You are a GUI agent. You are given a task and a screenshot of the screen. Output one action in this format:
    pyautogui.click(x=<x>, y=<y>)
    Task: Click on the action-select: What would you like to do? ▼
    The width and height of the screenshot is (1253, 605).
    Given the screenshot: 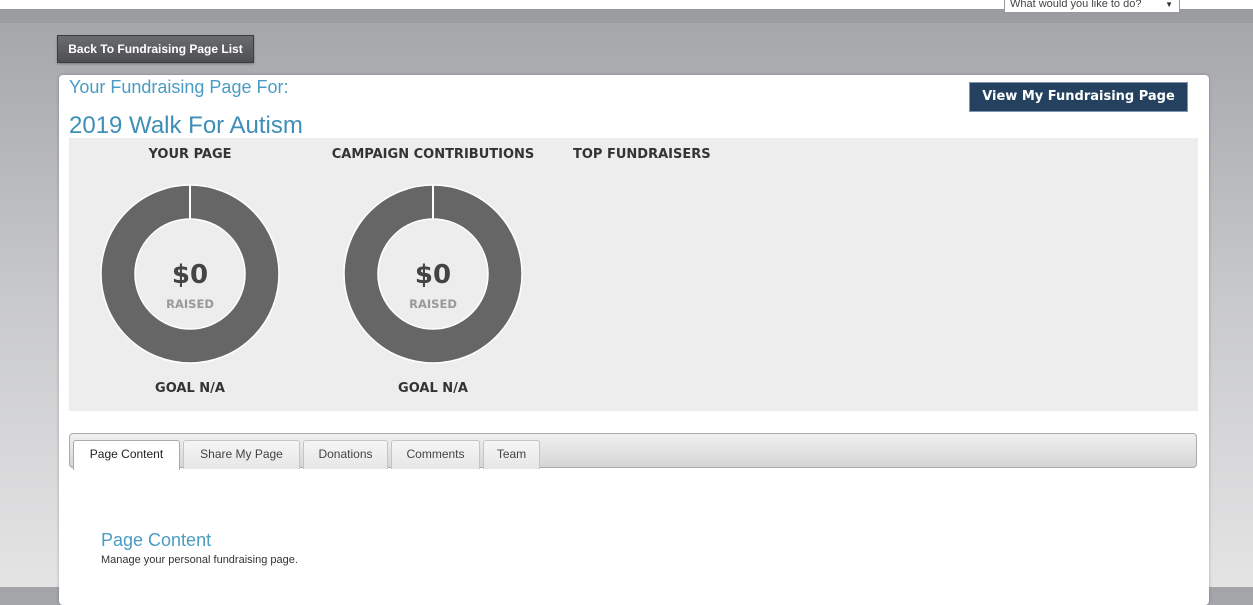 What is the action you would take?
    pyautogui.click(x=1092, y=6)
    